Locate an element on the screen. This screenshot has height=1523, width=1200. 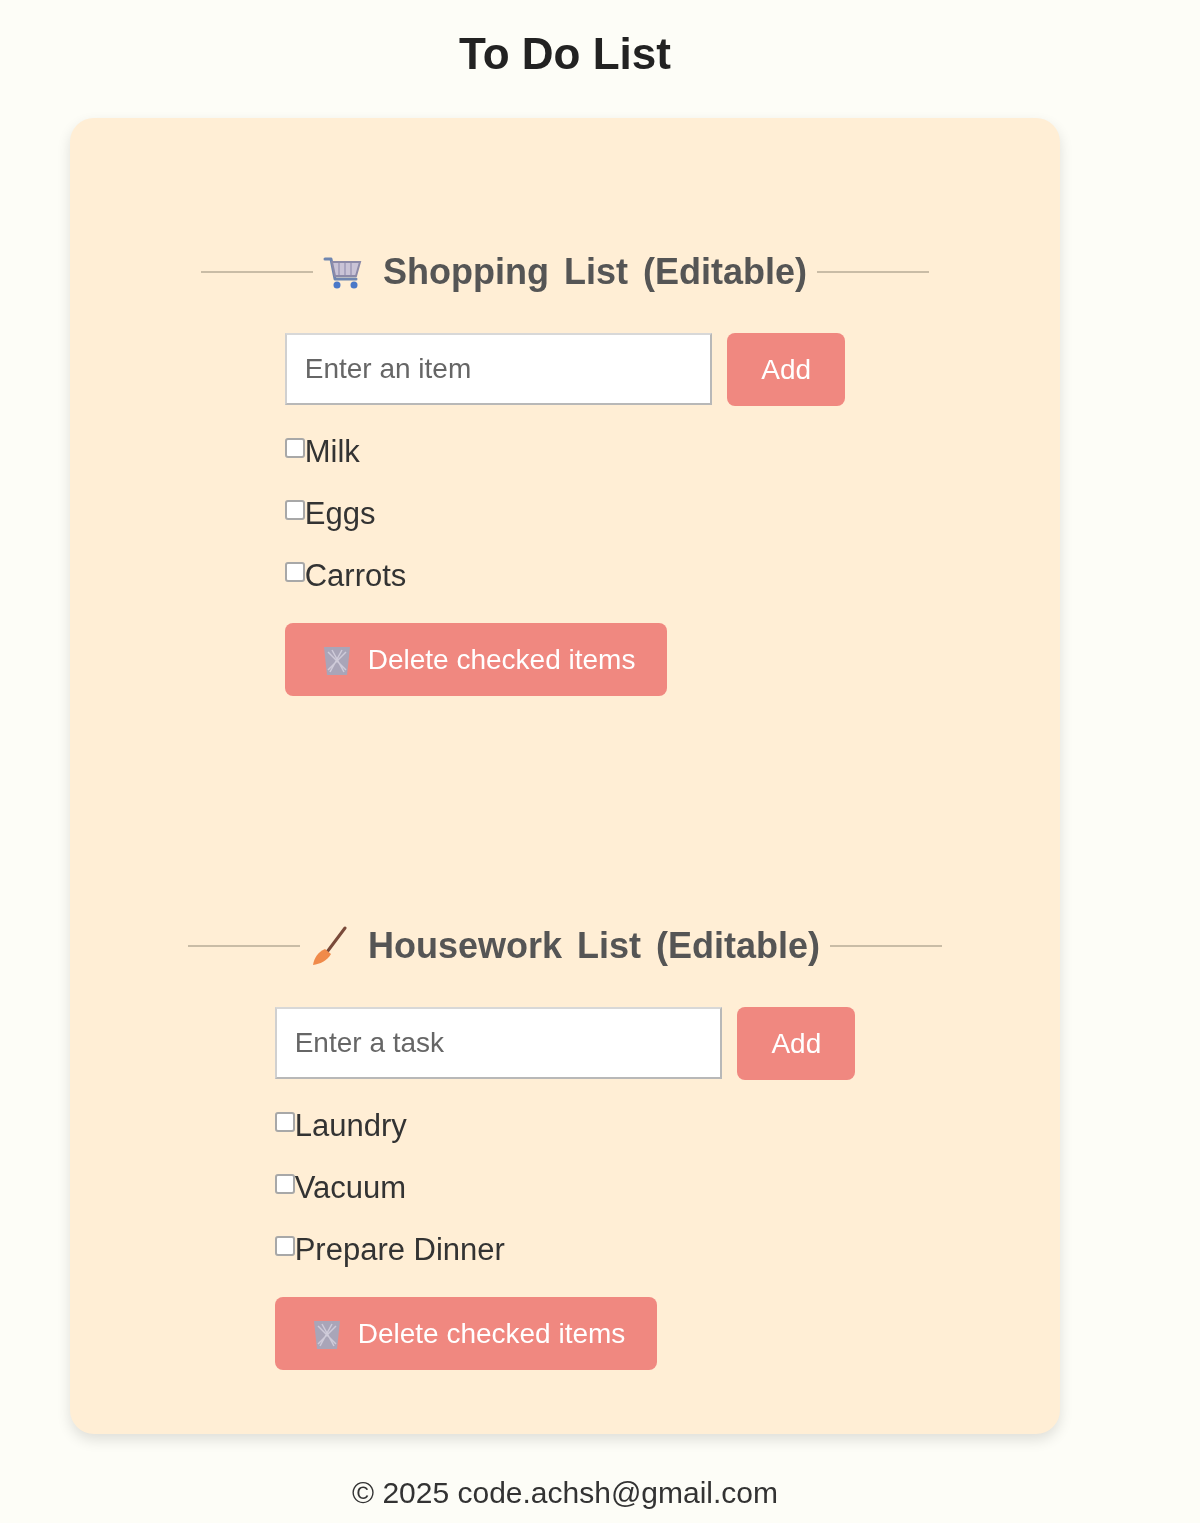
list-heading: Shopping List (Editable) is located at coordinates (595, 272).